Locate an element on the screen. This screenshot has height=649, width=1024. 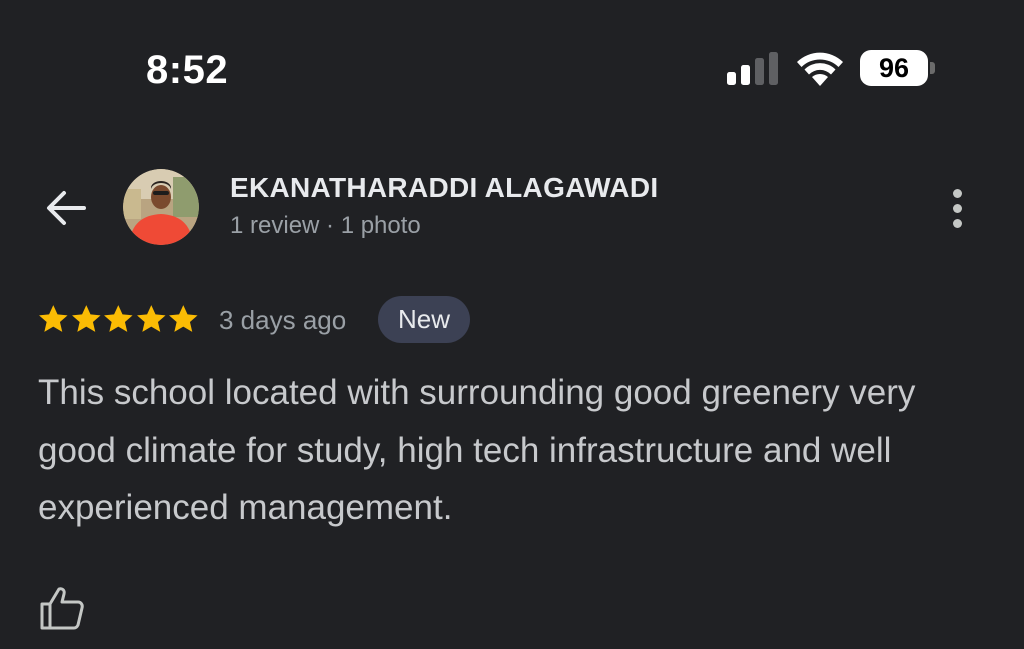
more-vertical-icon is located at coordinates (957, 193).